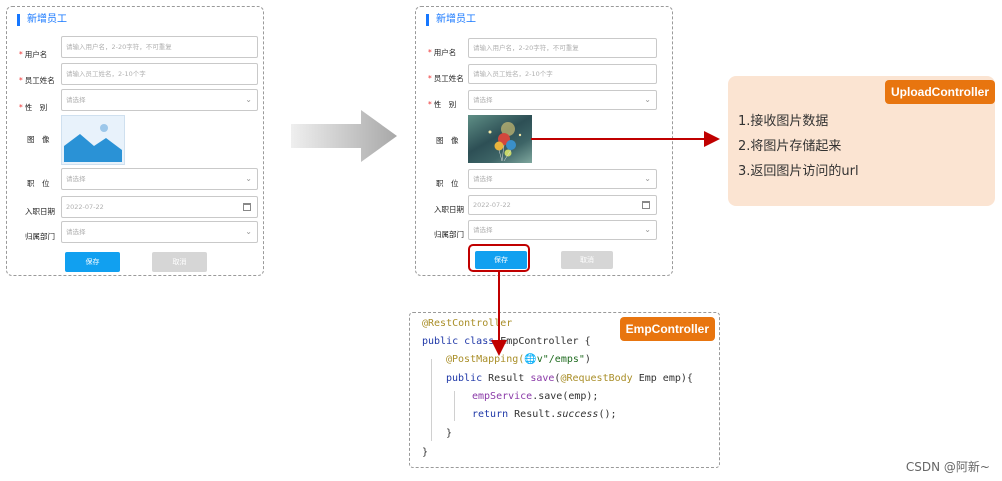 The height and width of the screenshot is (481, 1002). Describe the element at coordinates (594, 243) in the screenshot. I see `flow-arrows` at that location.